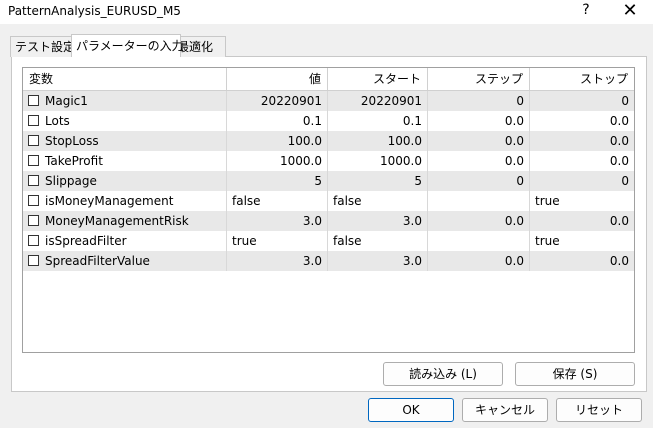  Describe the element at coordinates (277, 121) in the screenshot. I see `param-value: 0.1` at that location.